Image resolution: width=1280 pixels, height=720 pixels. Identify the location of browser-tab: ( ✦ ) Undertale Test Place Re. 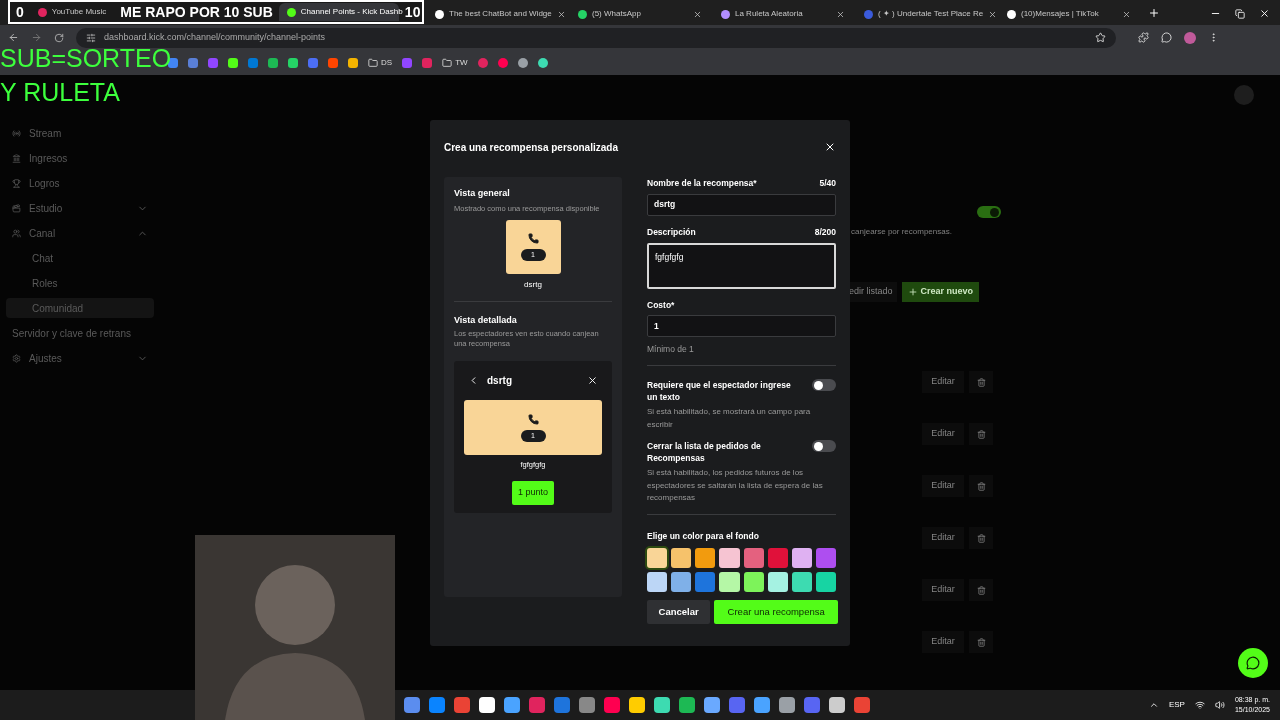
(926, 14).